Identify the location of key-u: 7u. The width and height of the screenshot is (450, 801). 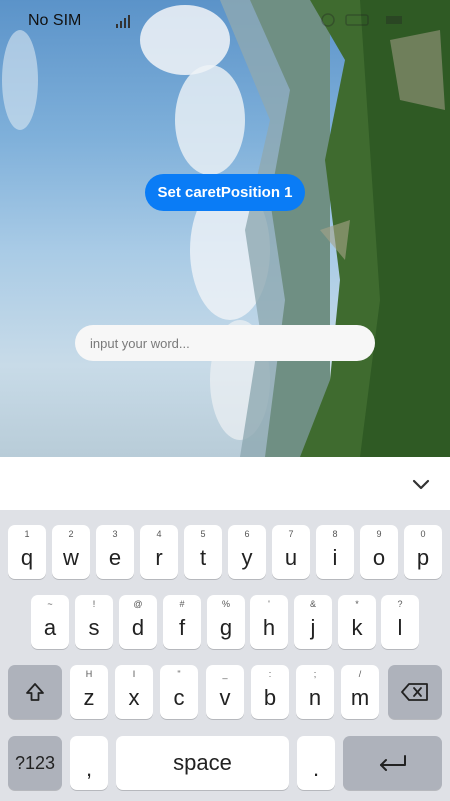
(291, 552).